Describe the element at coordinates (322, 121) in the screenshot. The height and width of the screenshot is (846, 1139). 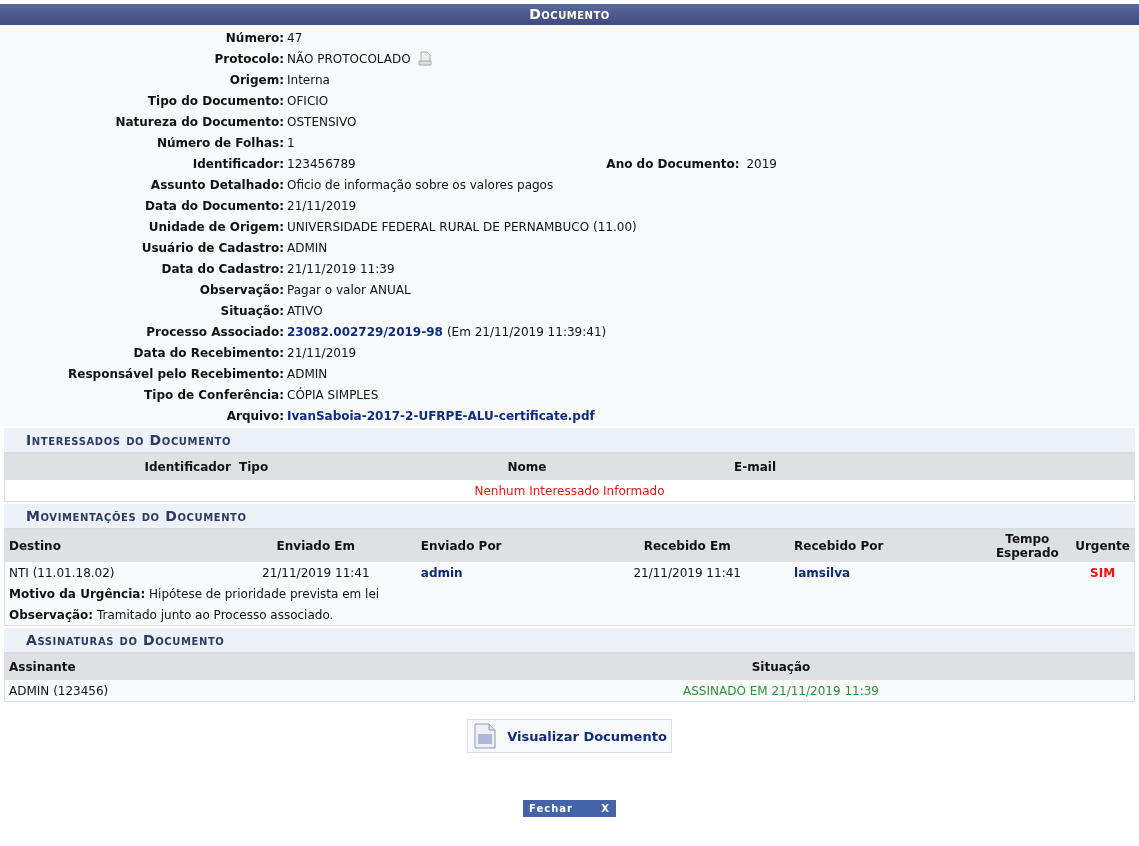
I see `field-value: OSTENSIVO` at that location.